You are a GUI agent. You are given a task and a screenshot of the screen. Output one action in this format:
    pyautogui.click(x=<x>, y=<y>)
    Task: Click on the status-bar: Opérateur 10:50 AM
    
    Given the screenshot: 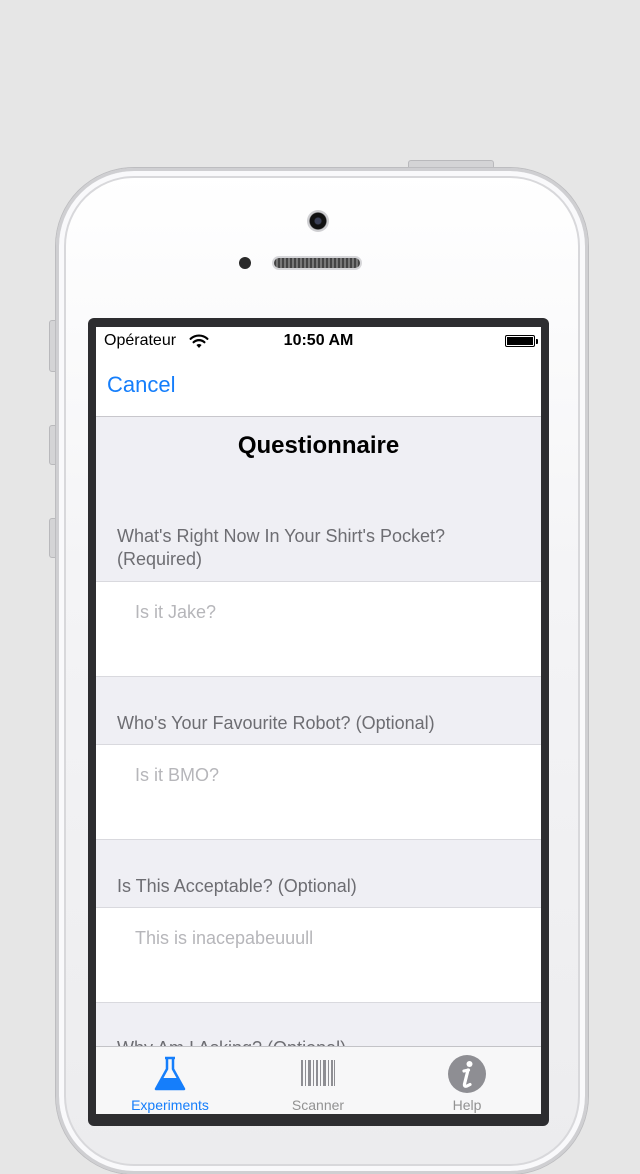 What is the action you would take?
    pyautogui.click(x=318, y=342)
    